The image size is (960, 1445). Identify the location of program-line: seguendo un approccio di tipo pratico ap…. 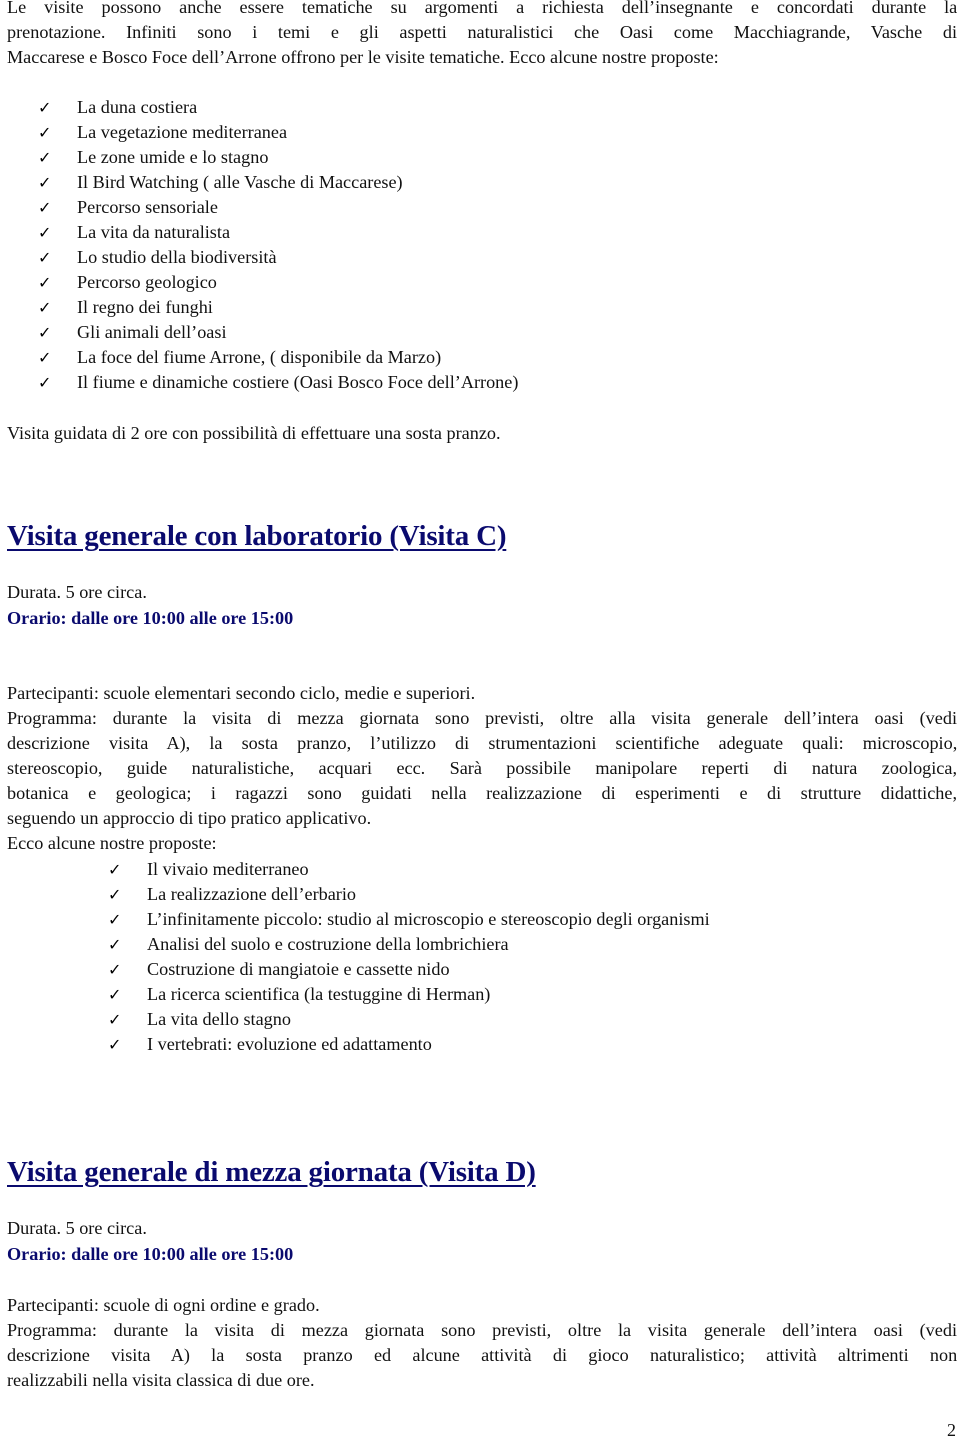
(189, 818).